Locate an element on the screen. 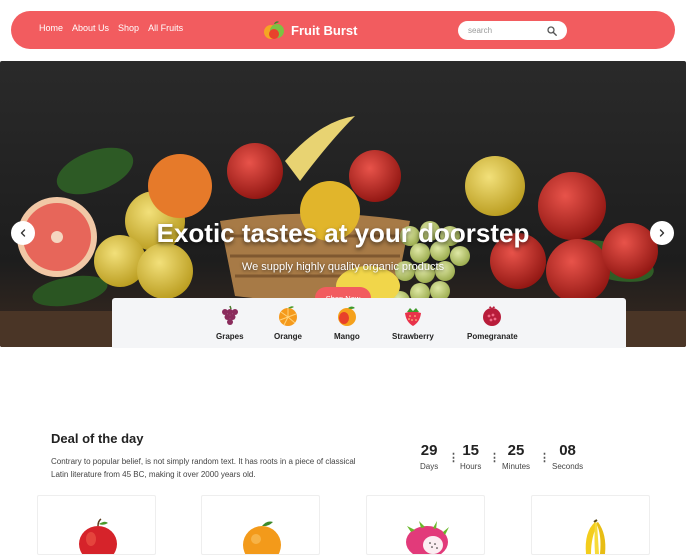 This screenshot has width=686, height=555. carousel-next-button is located at coordinates (662, 233).